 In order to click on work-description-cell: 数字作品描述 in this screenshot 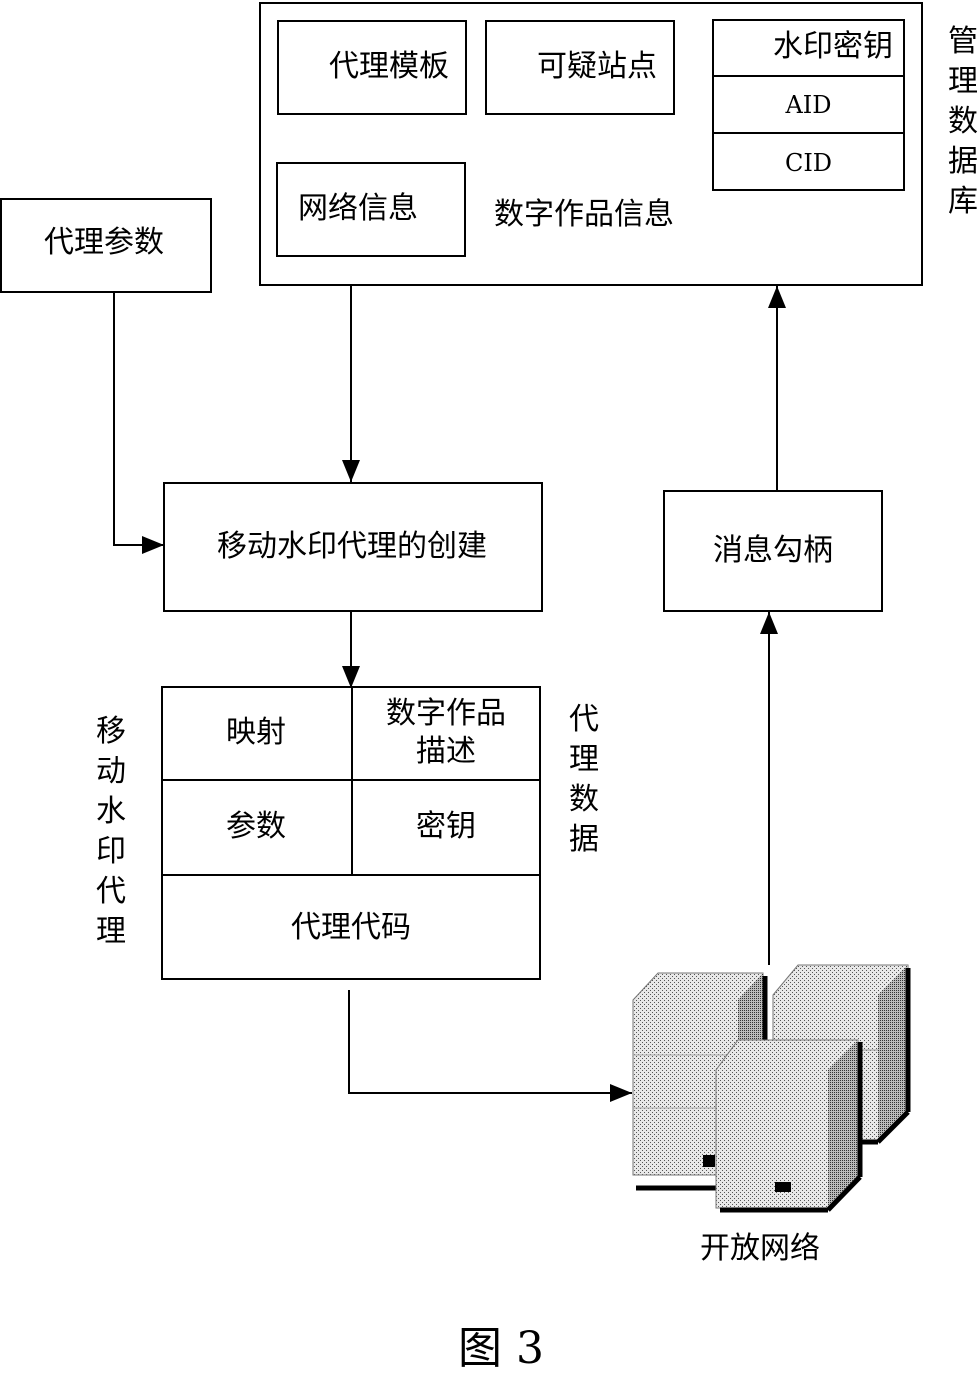, I will do `click(446, 733)`.